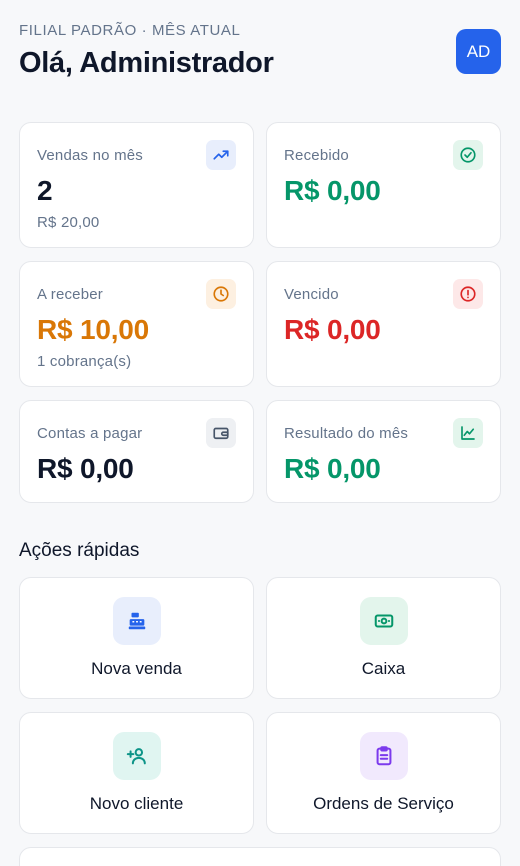  What do you see at coordinates (90, 433) in the screenshot?
I see `stat-label: Contas a pagar` at bounding box center [90, 433].